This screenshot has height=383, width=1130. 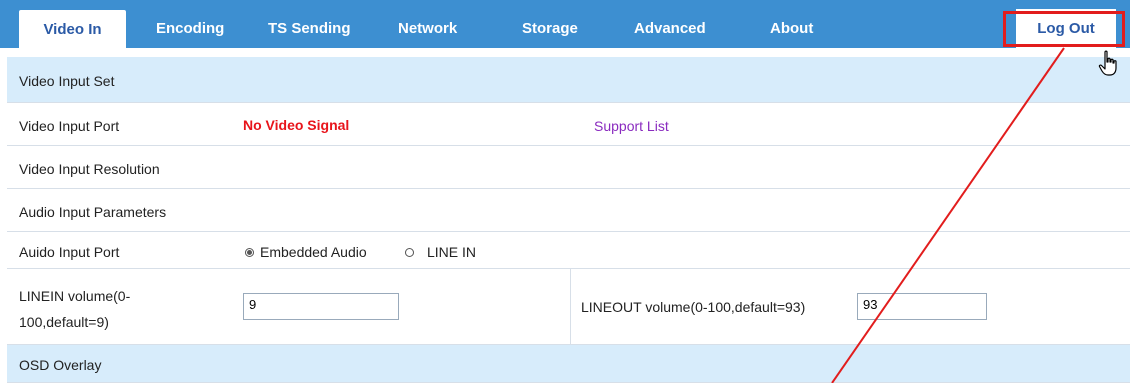 I want to click on linein-volume-input: 9, so click(x=321, y=306).